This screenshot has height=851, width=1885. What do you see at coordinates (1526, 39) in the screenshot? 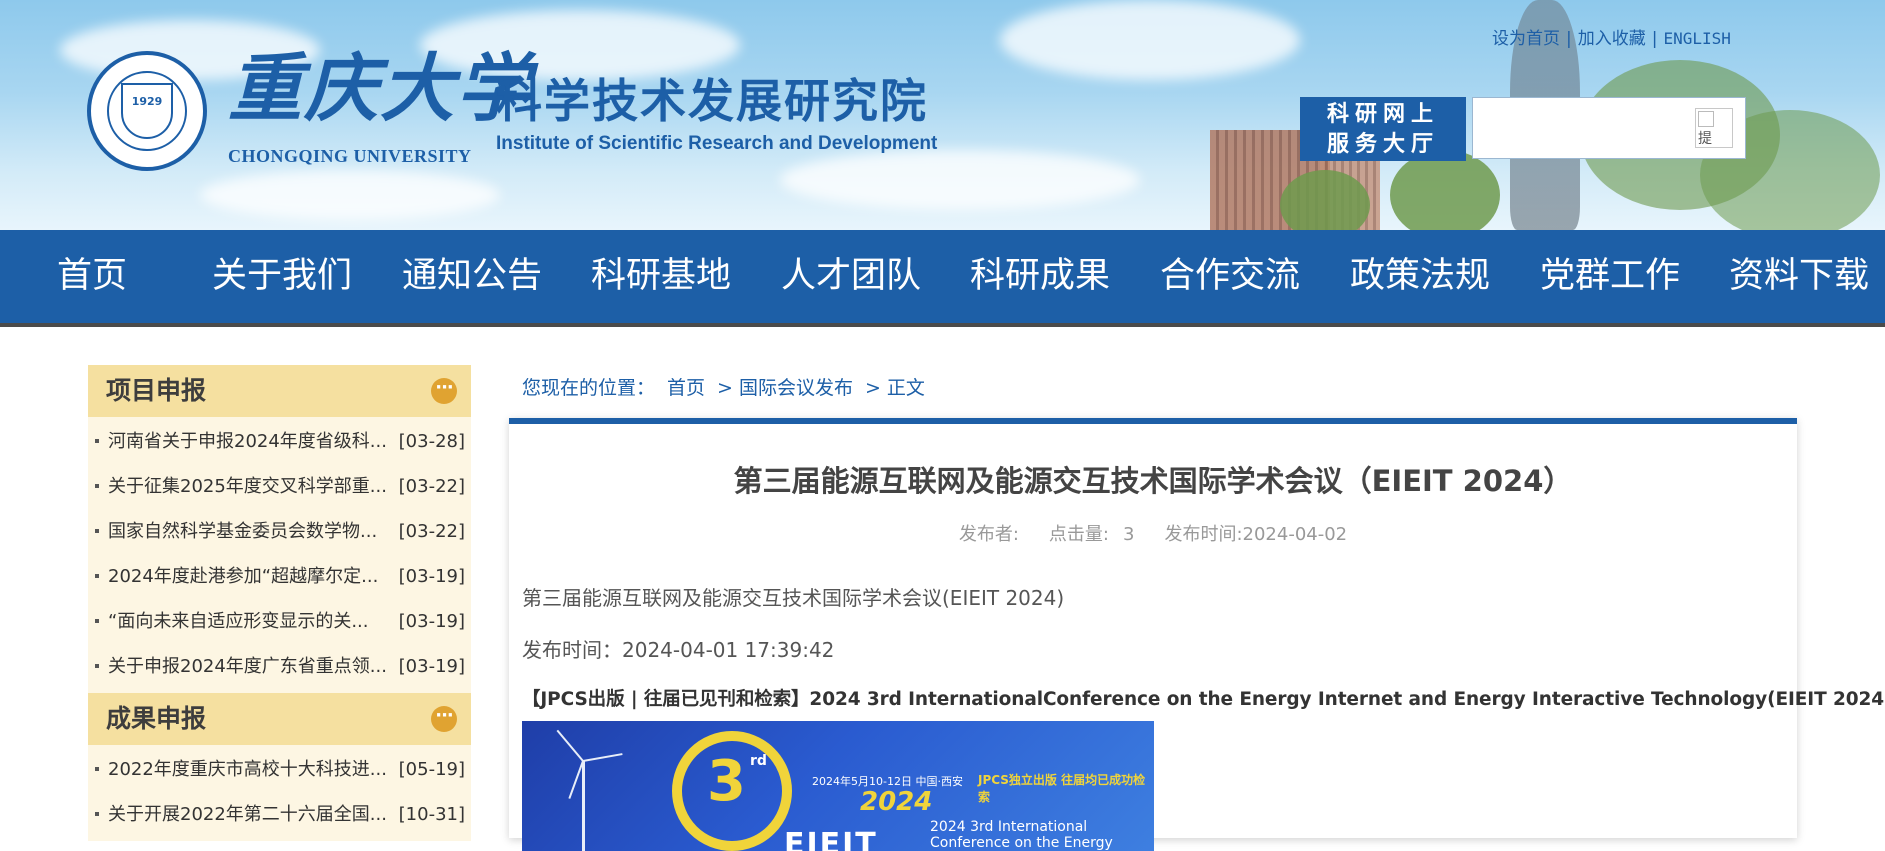
I see `set-homepage-link: 设为首页` at bounding box center [1526, 39].